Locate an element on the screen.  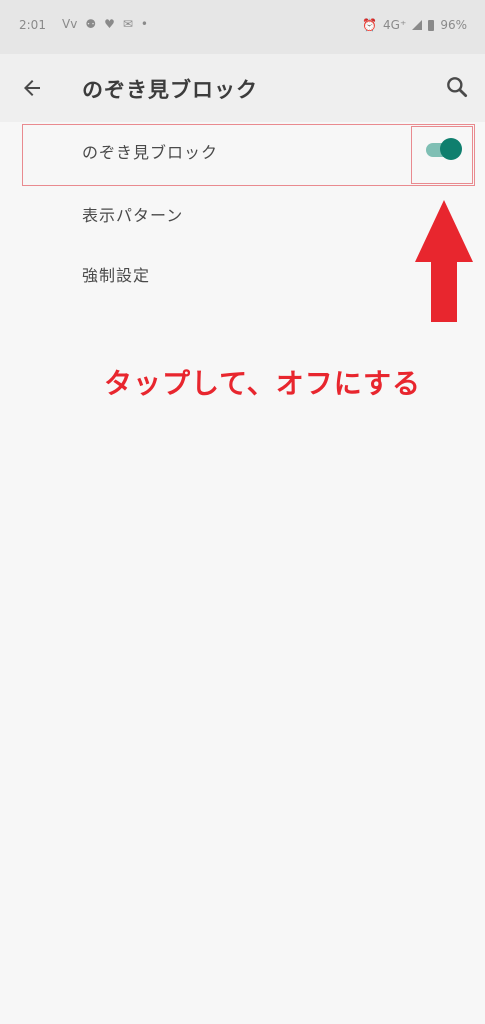
network-type: 4G⁺ is located at coordinates (395, 25).